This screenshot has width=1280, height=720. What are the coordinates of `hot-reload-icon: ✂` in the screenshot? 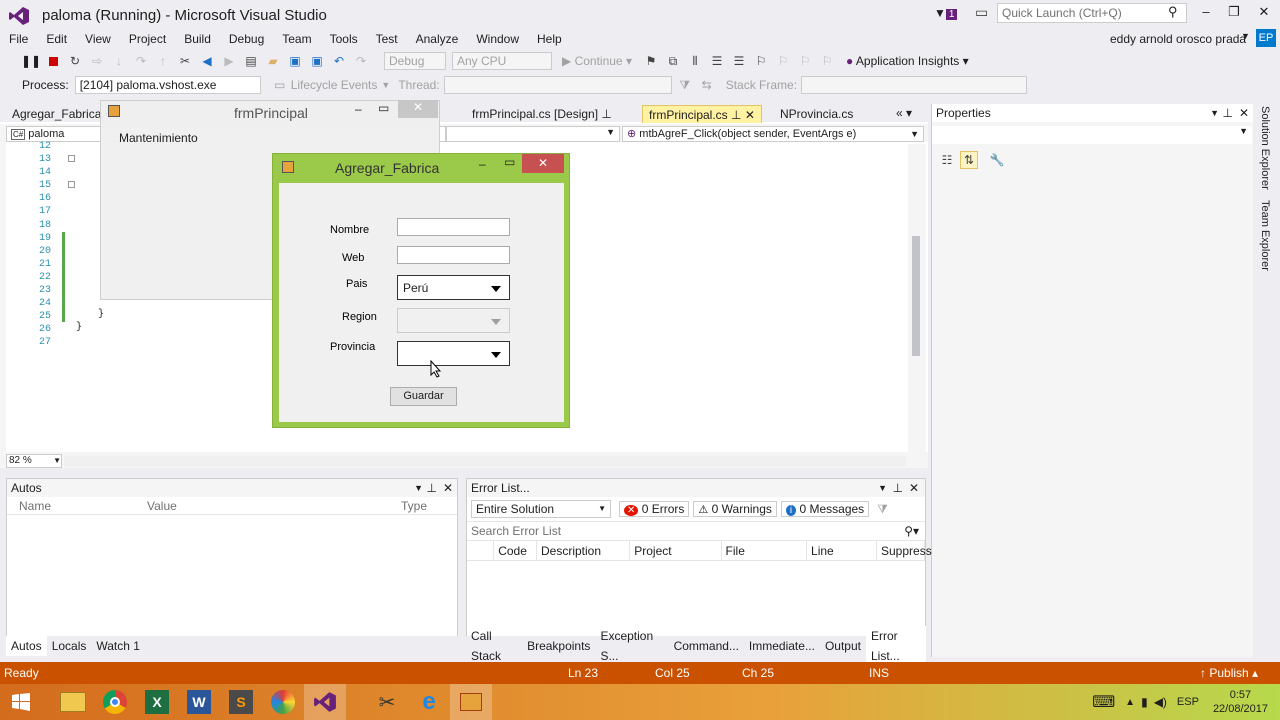 It's located at (185, 61).